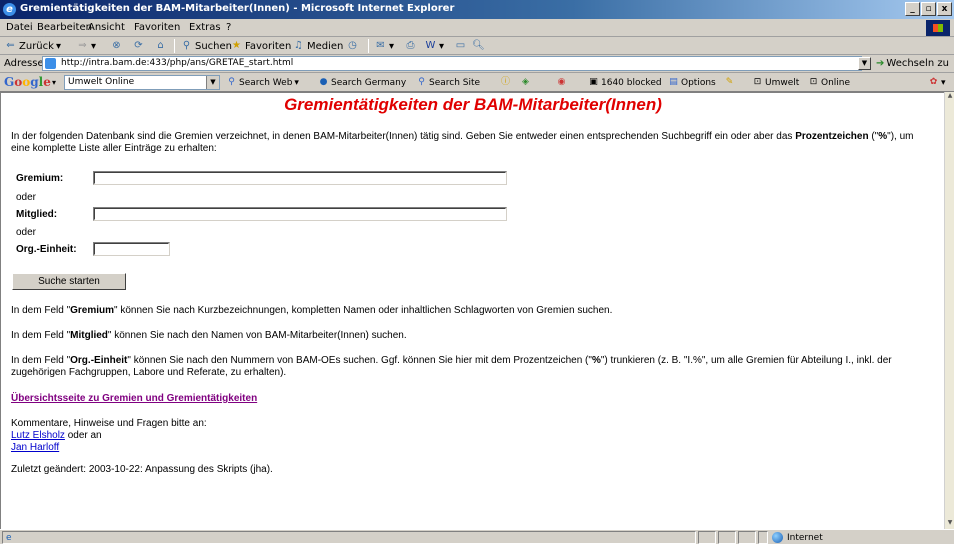  I want to click on umwelt-button: ⊡ Umwelt, so click(776, 82).